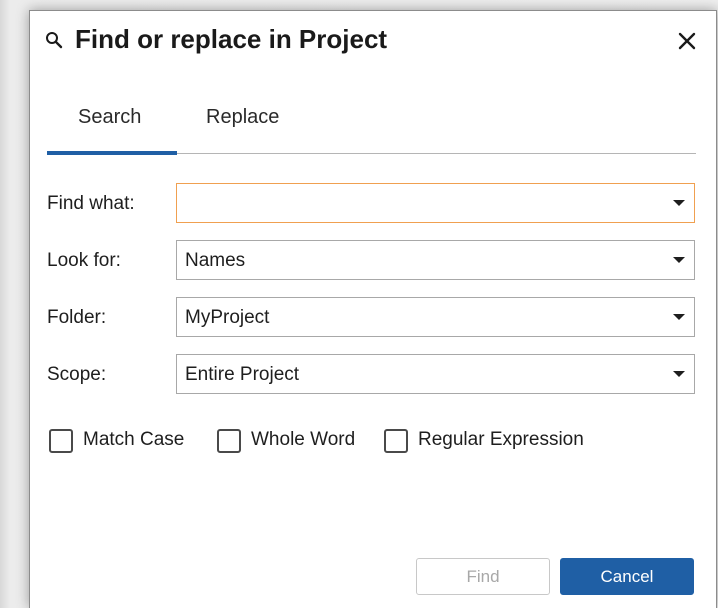 This screenshot has width=718, height=608. Describe the element at coordinates (435, 317) in the screenshot. I see `folder-combo: MyProject` at that location.